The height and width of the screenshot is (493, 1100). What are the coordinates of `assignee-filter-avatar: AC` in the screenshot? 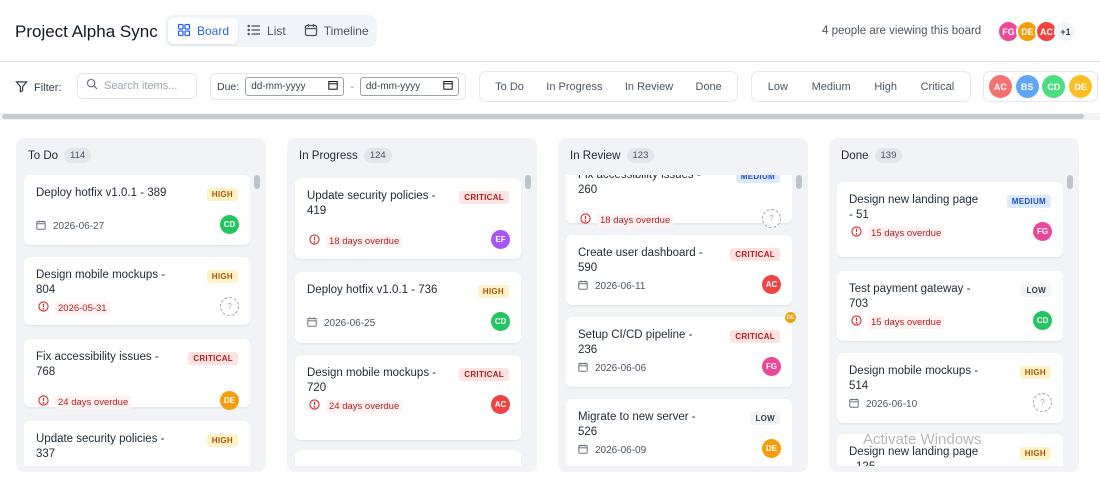 It's located at (1000, 86).